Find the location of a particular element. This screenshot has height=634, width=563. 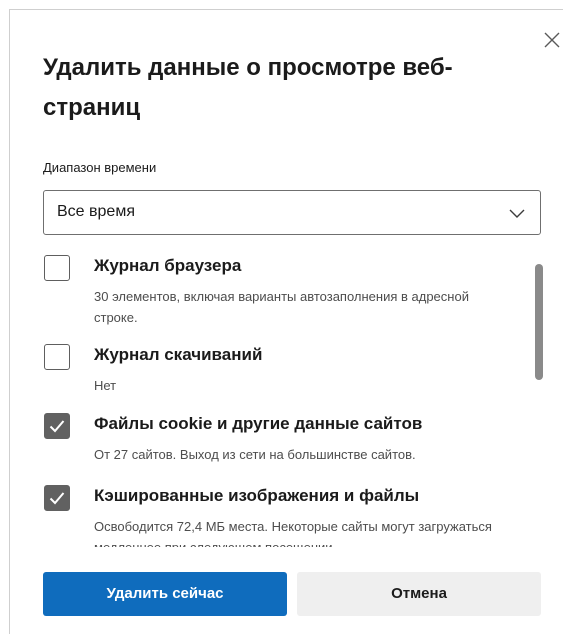

close-icon is located at coordinates (552, 40).